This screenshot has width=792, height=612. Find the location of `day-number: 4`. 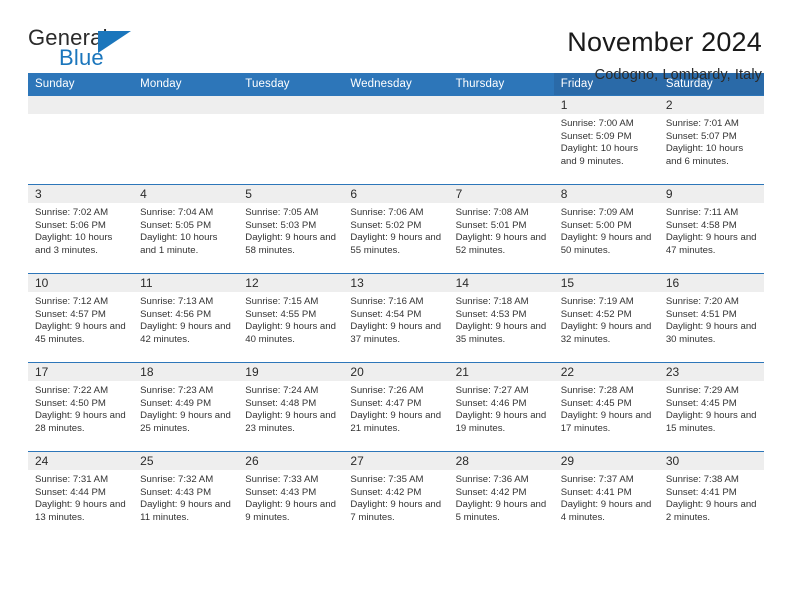

day-number: 4 is located at coordinates (186, 194).